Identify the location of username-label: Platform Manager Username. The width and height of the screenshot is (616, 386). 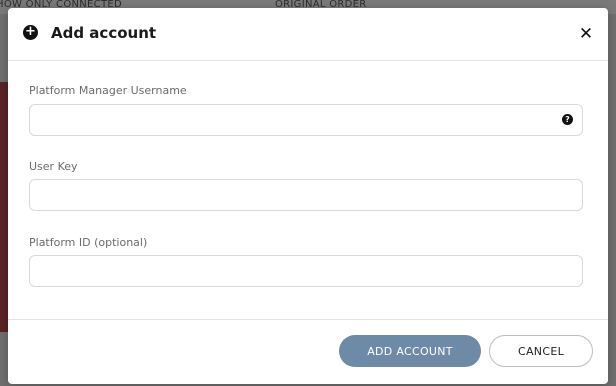
(108, 90).